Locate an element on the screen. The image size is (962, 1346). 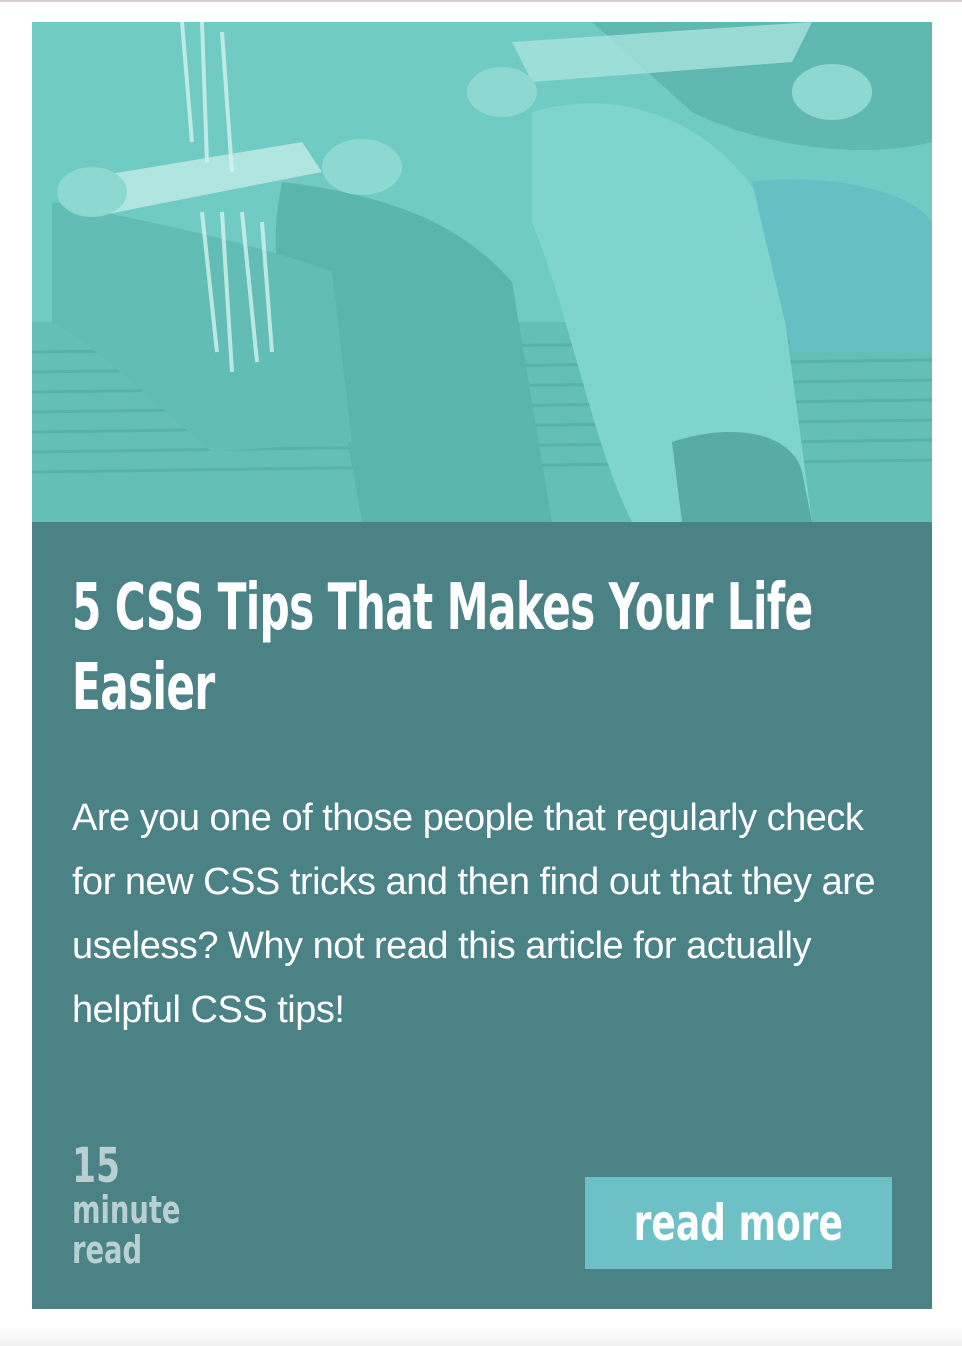
card-content: 5 CSS Tips That Makes Your Life Easier is located at coordinates (487, 648).